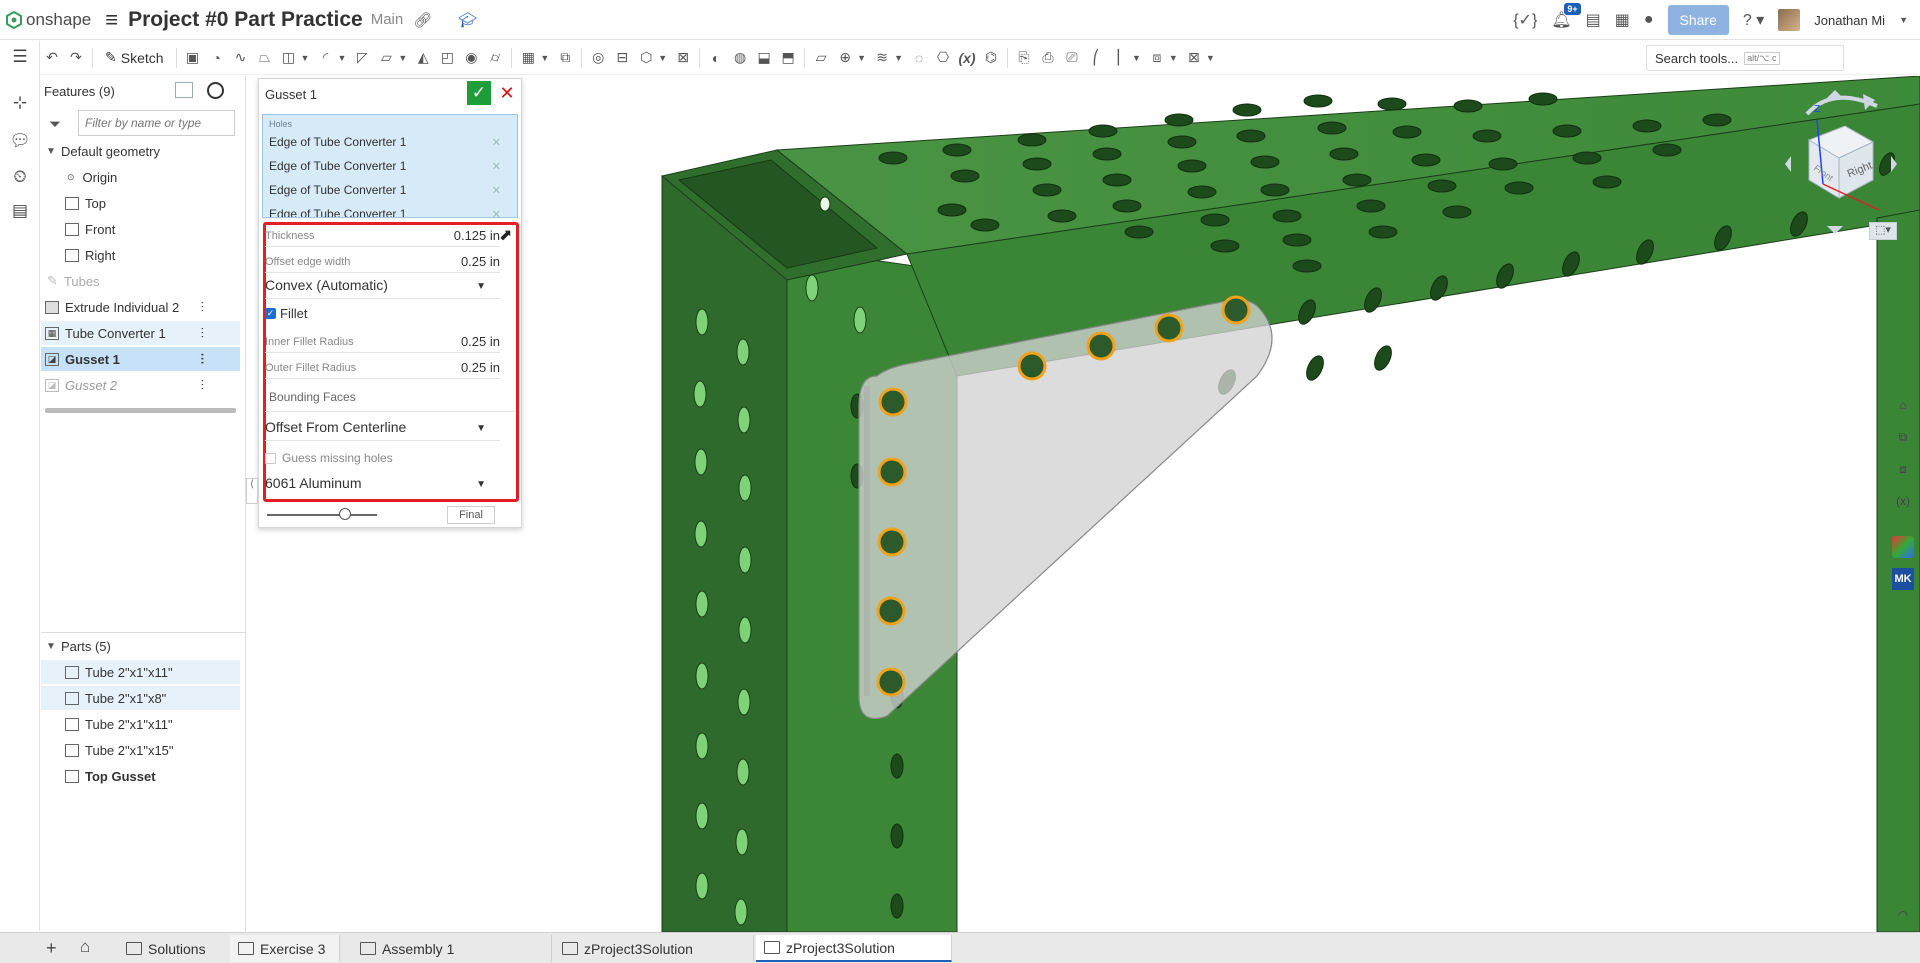  Describe the element at coordinates (245, 20) in the screenshot. I see `document-title: Project #0 Part Practice` at that location.